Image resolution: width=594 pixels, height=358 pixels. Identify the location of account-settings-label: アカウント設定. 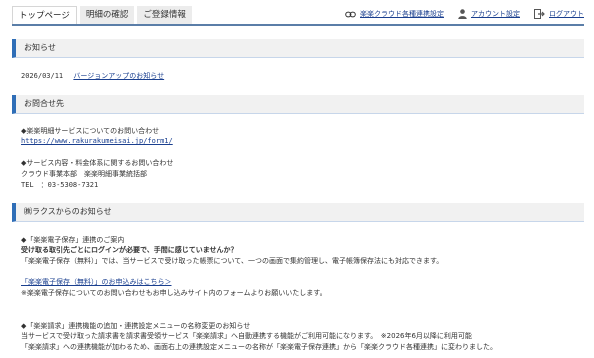
(495, 14).